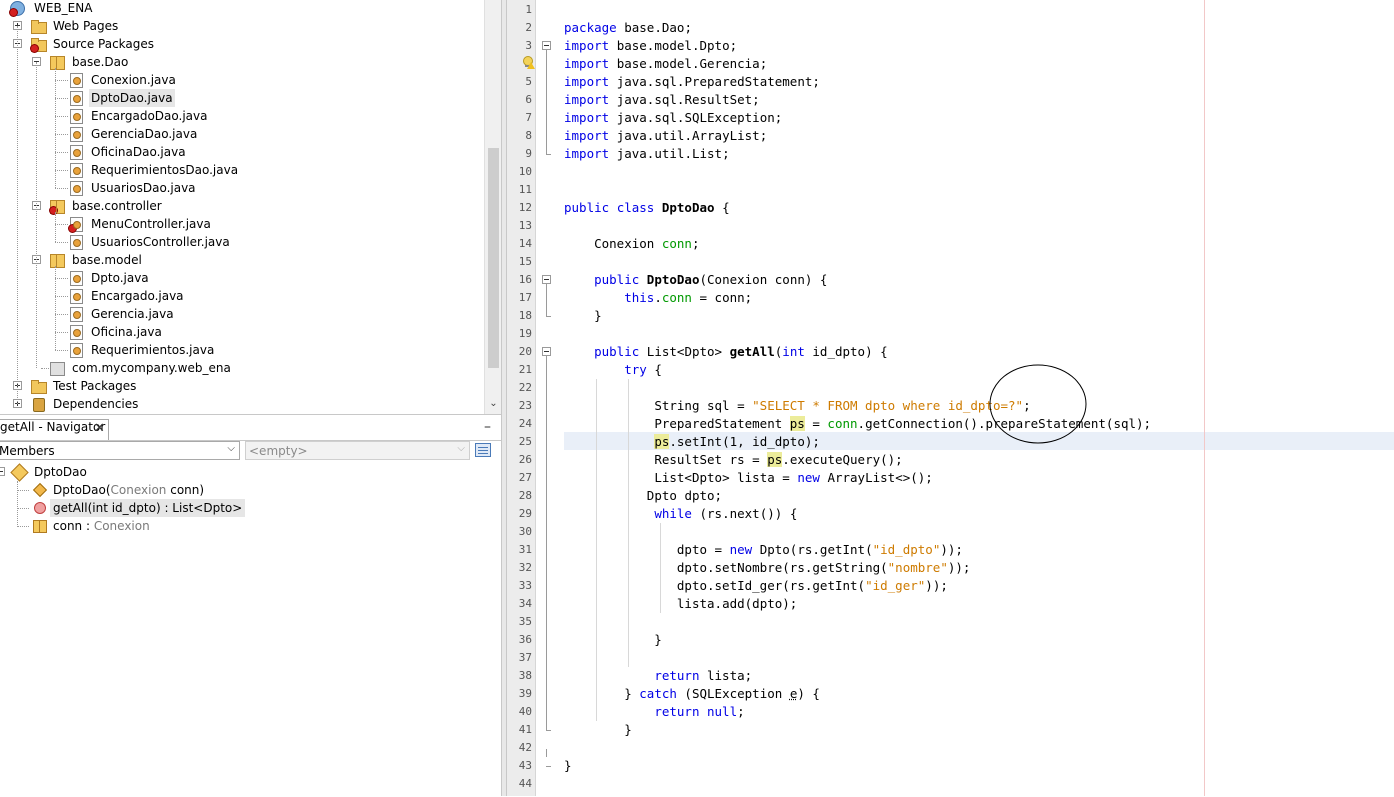 The image size is (1394, 797). Describe the element at coordinates (525, 495) in the screenshot. I see `line-number: 28` at that location.